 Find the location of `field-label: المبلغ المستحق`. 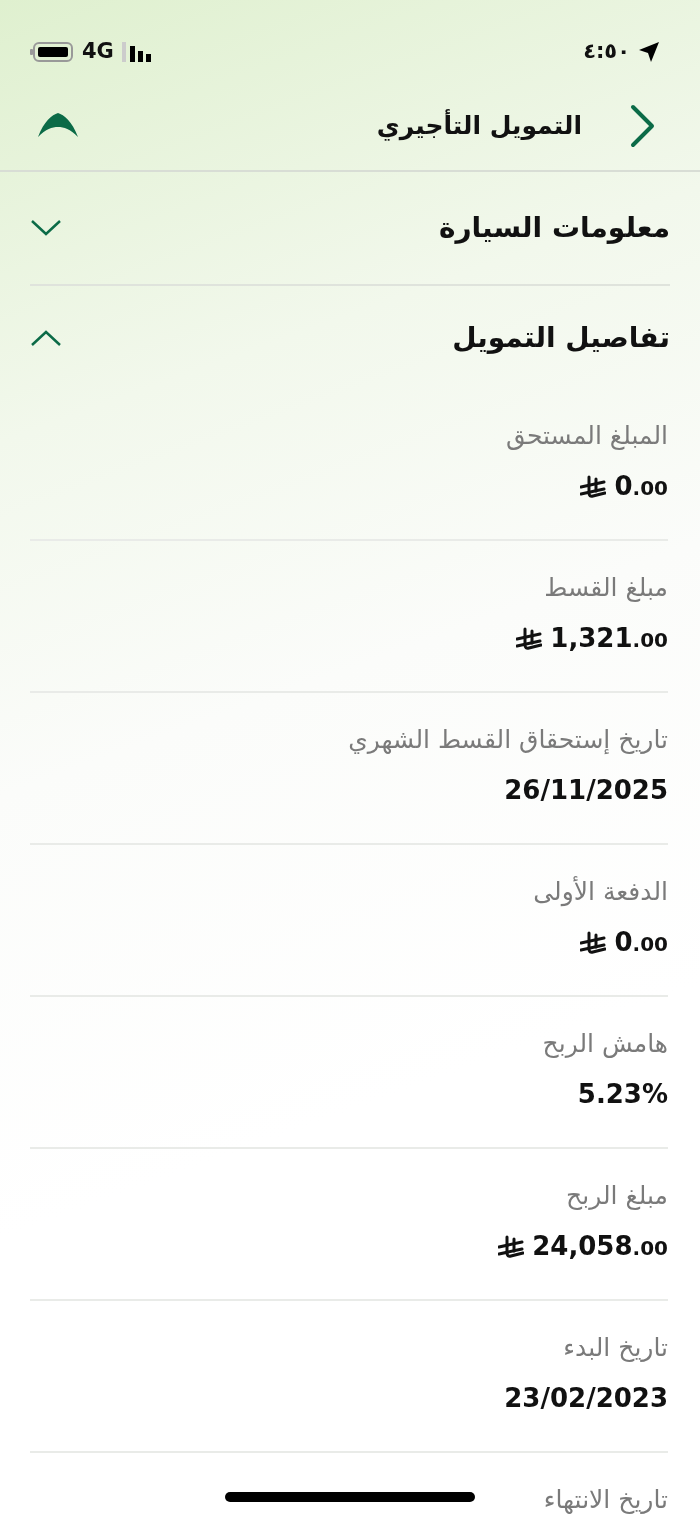

field-label: المبلغ المستحق is located at coordinates (587, 436).